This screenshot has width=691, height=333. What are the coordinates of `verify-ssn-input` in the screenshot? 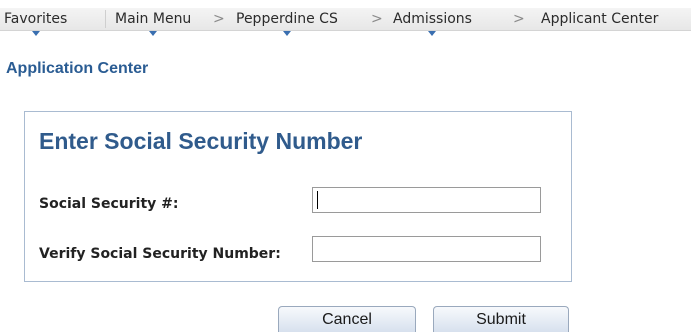 It's located at (426, 249).